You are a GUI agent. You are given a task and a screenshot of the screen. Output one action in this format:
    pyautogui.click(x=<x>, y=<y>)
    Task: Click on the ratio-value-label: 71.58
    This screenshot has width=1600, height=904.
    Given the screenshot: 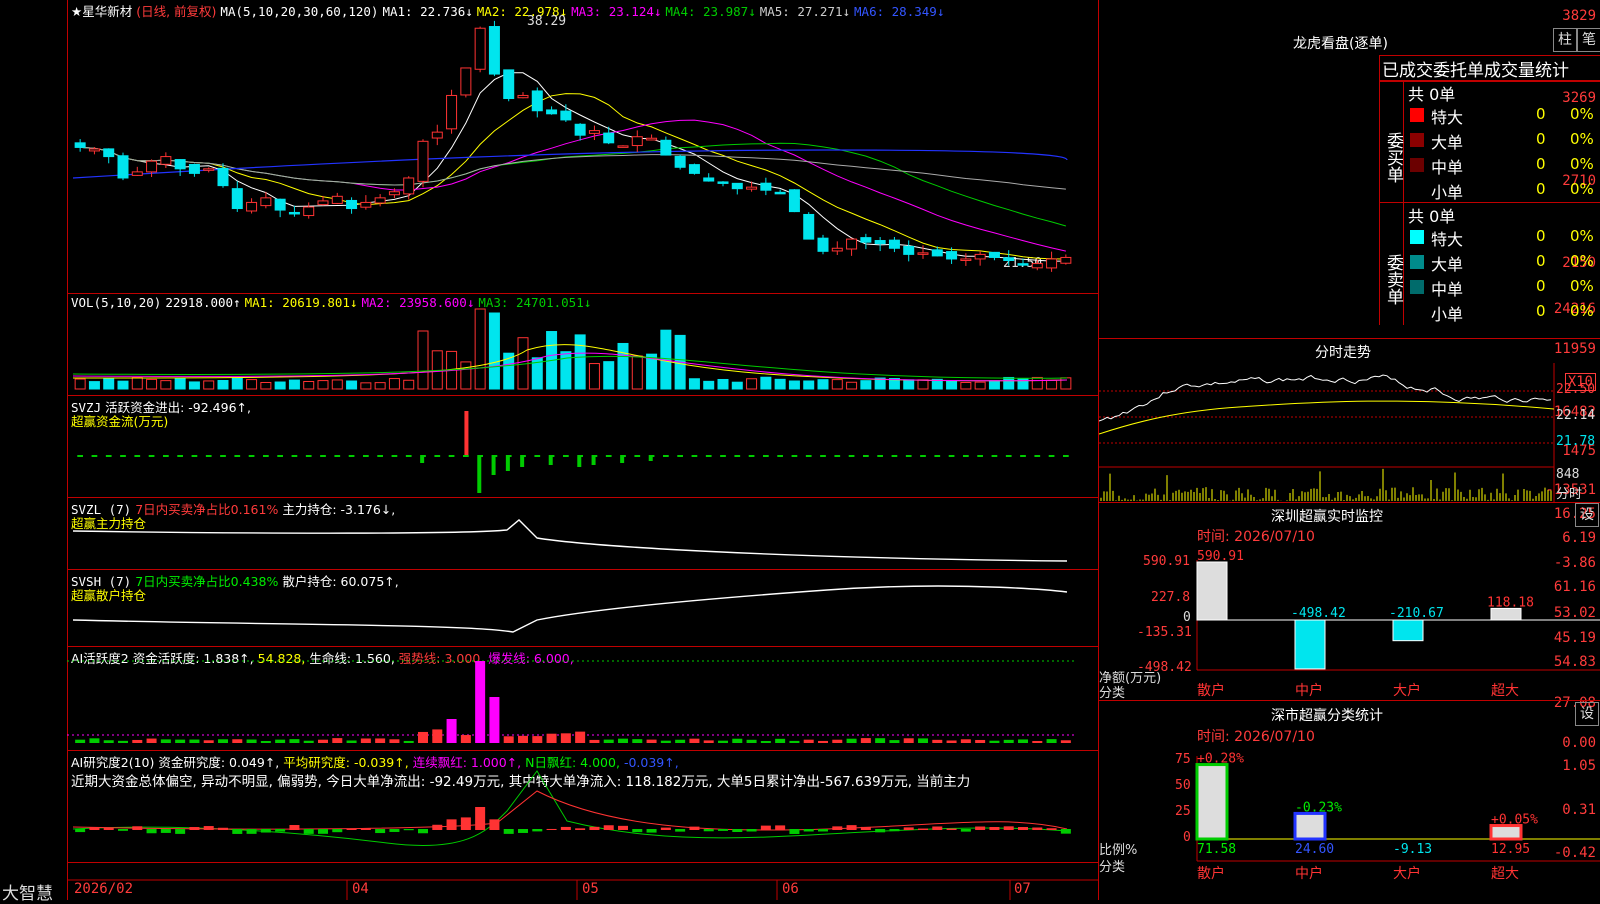 What is the action you would take?
    pyautogui.click(x=1216, y=849)
    